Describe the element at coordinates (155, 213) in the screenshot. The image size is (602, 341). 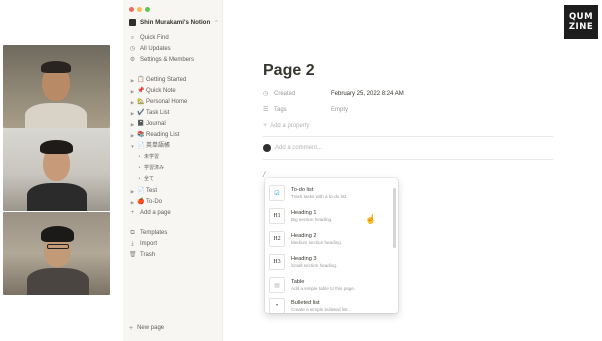
I see `add-page-label: Add a page` at that location.